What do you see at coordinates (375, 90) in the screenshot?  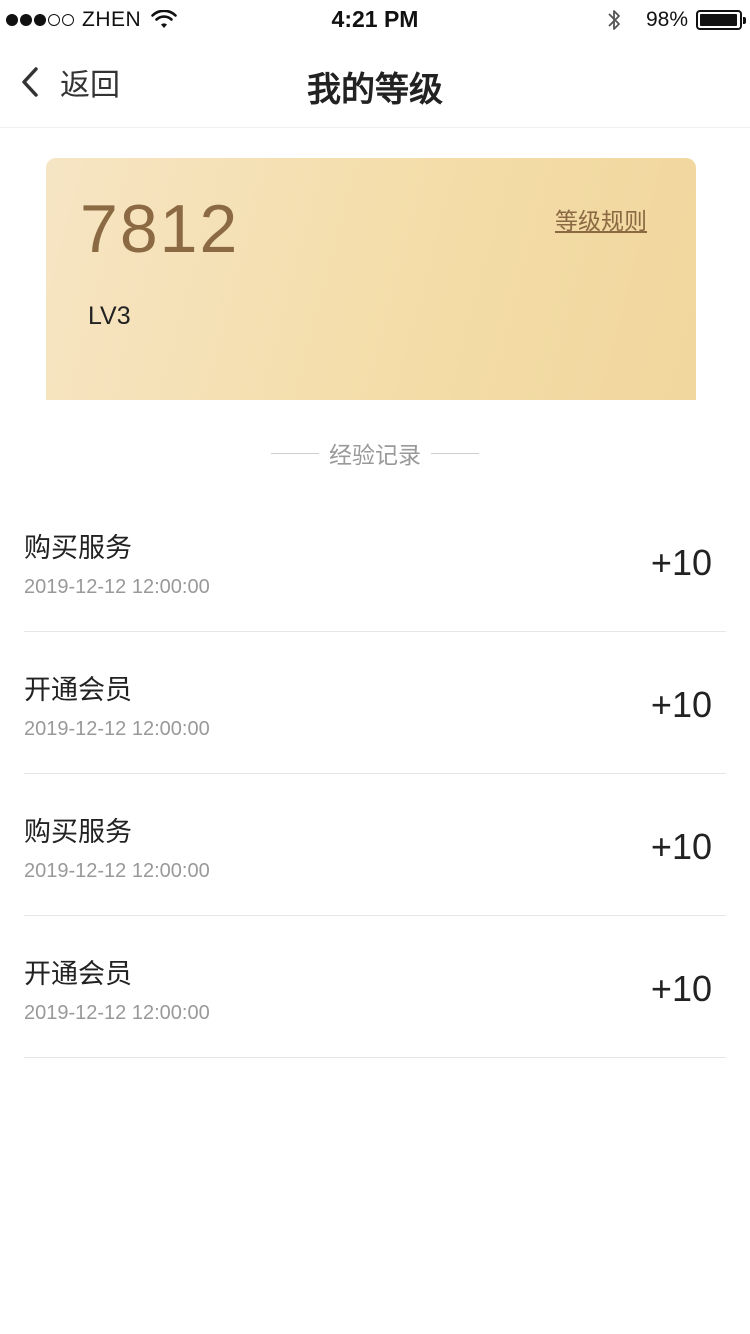 I see `page-title: 我的等级` at bounding box center [375, 90].